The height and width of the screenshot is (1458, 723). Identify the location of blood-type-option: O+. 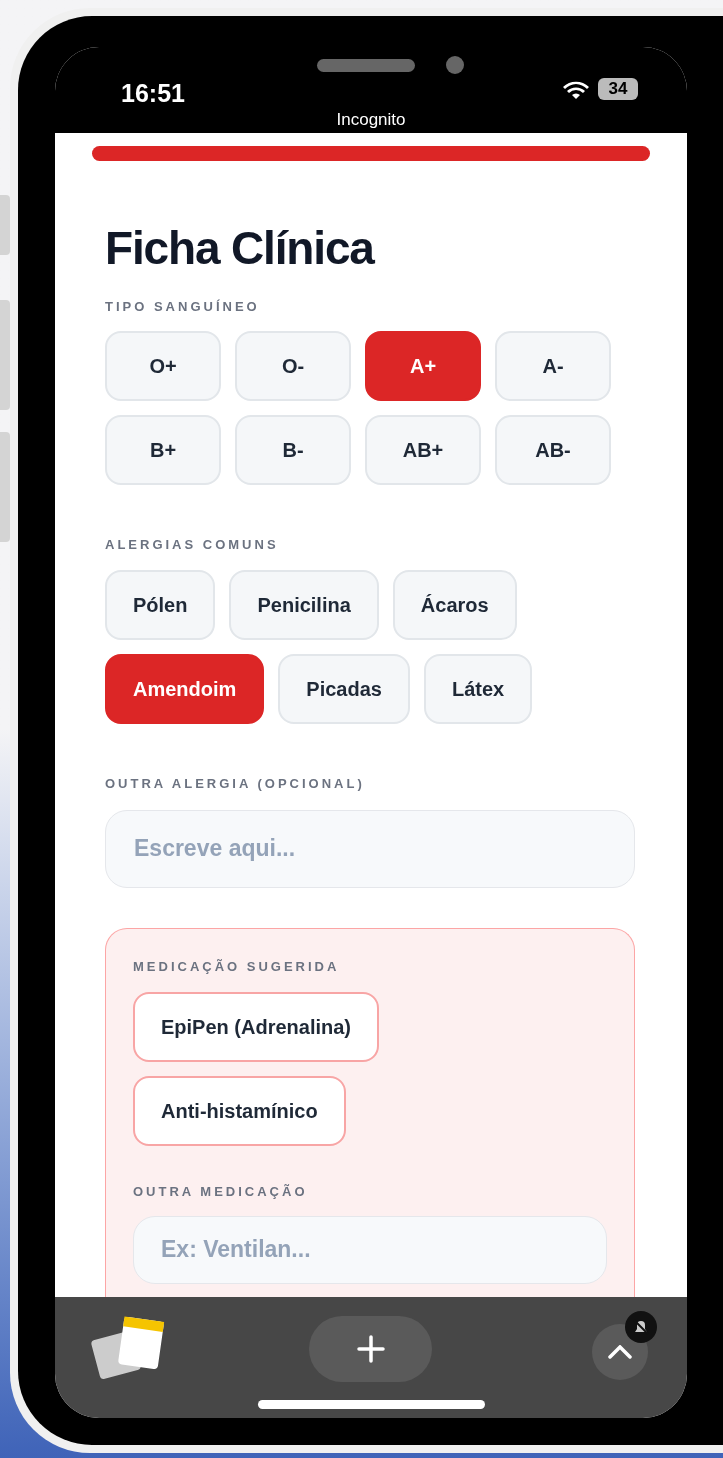
(163, 365).